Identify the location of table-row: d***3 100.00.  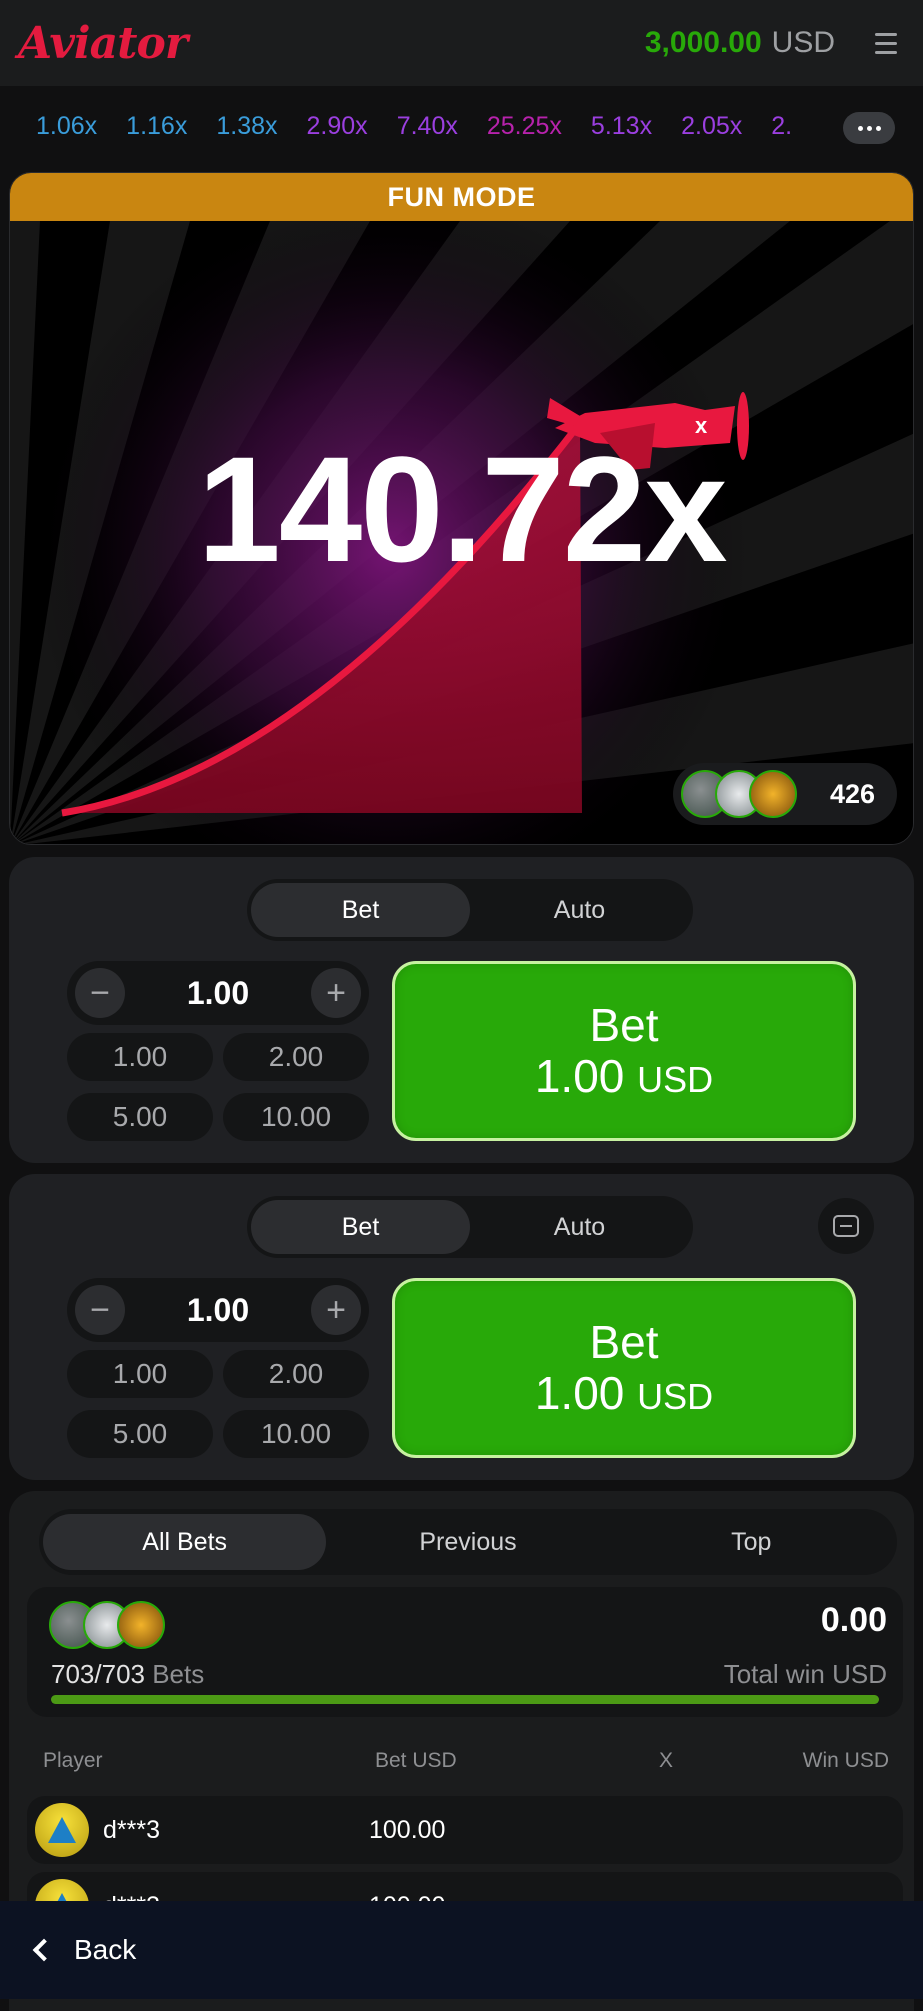
(465, 1830).